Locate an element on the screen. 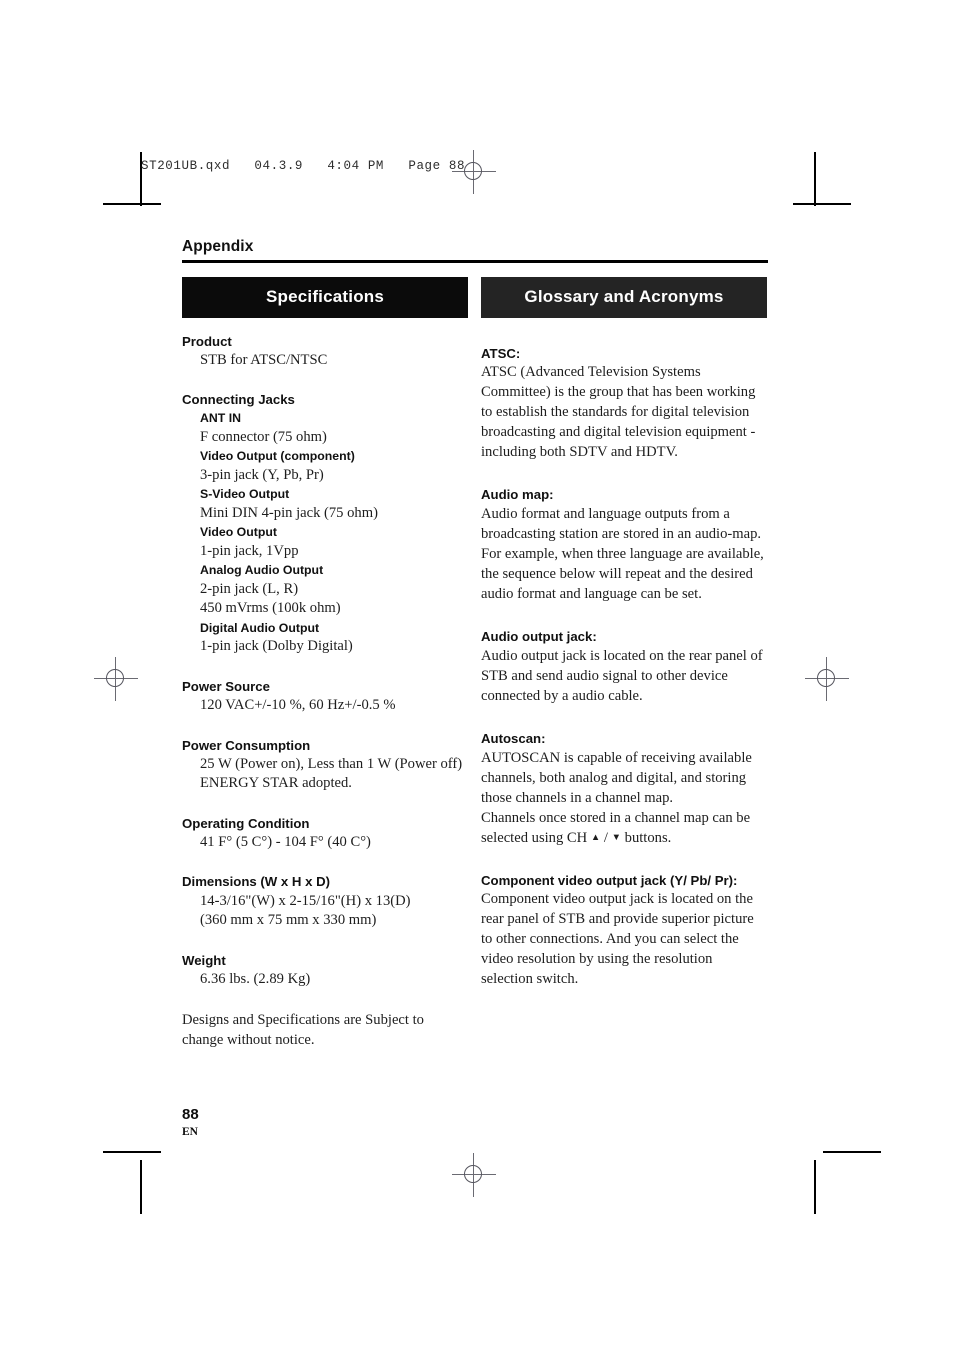  spec-subvalue: 1-pin jack (Dolby Digital) is located at coordinates (276, 646).